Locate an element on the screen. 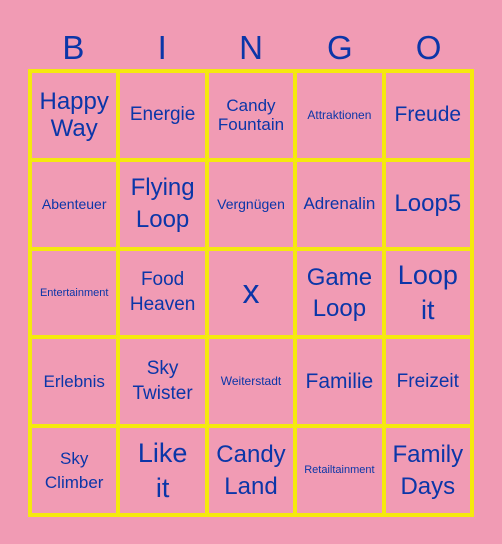 The width and height of the screenshot is (502, 544). header-letter-o: O is located at coordinates (428, 47).